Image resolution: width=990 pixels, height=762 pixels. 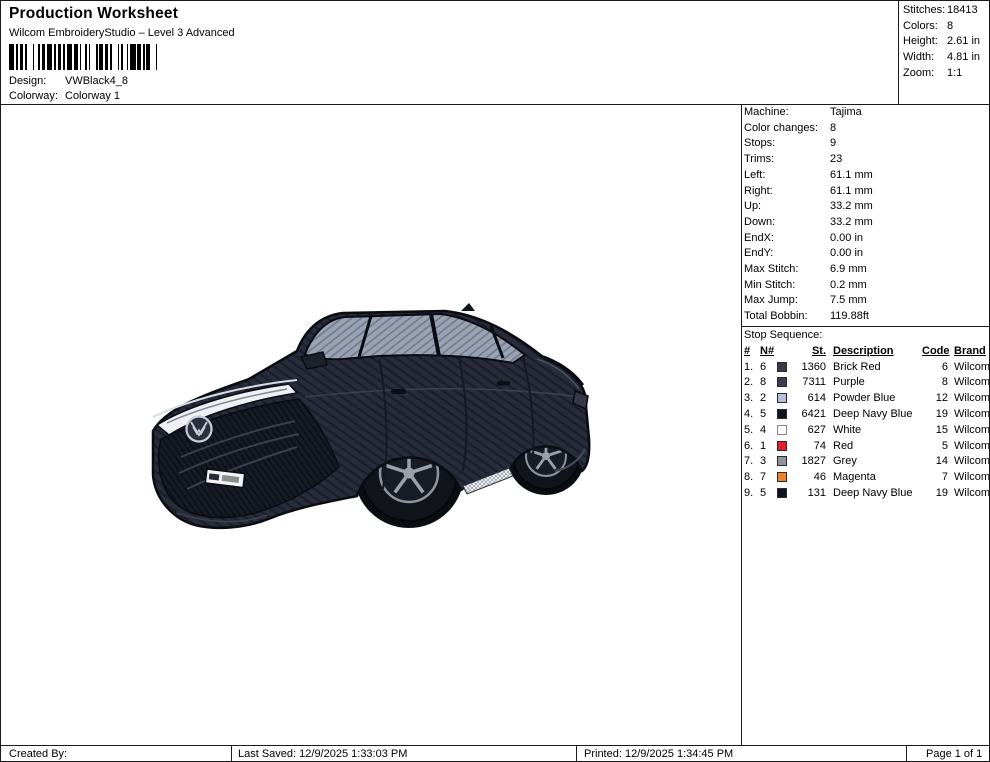 What do you see at coordinates (946, 27) in the screenshot?
I see `summary-row: Colors: 8` at bounding box center [946, 27].